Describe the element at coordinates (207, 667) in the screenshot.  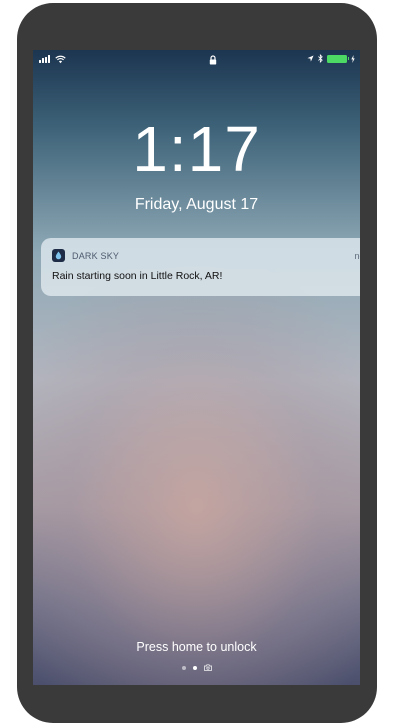
I see `camera-icon` at that location.